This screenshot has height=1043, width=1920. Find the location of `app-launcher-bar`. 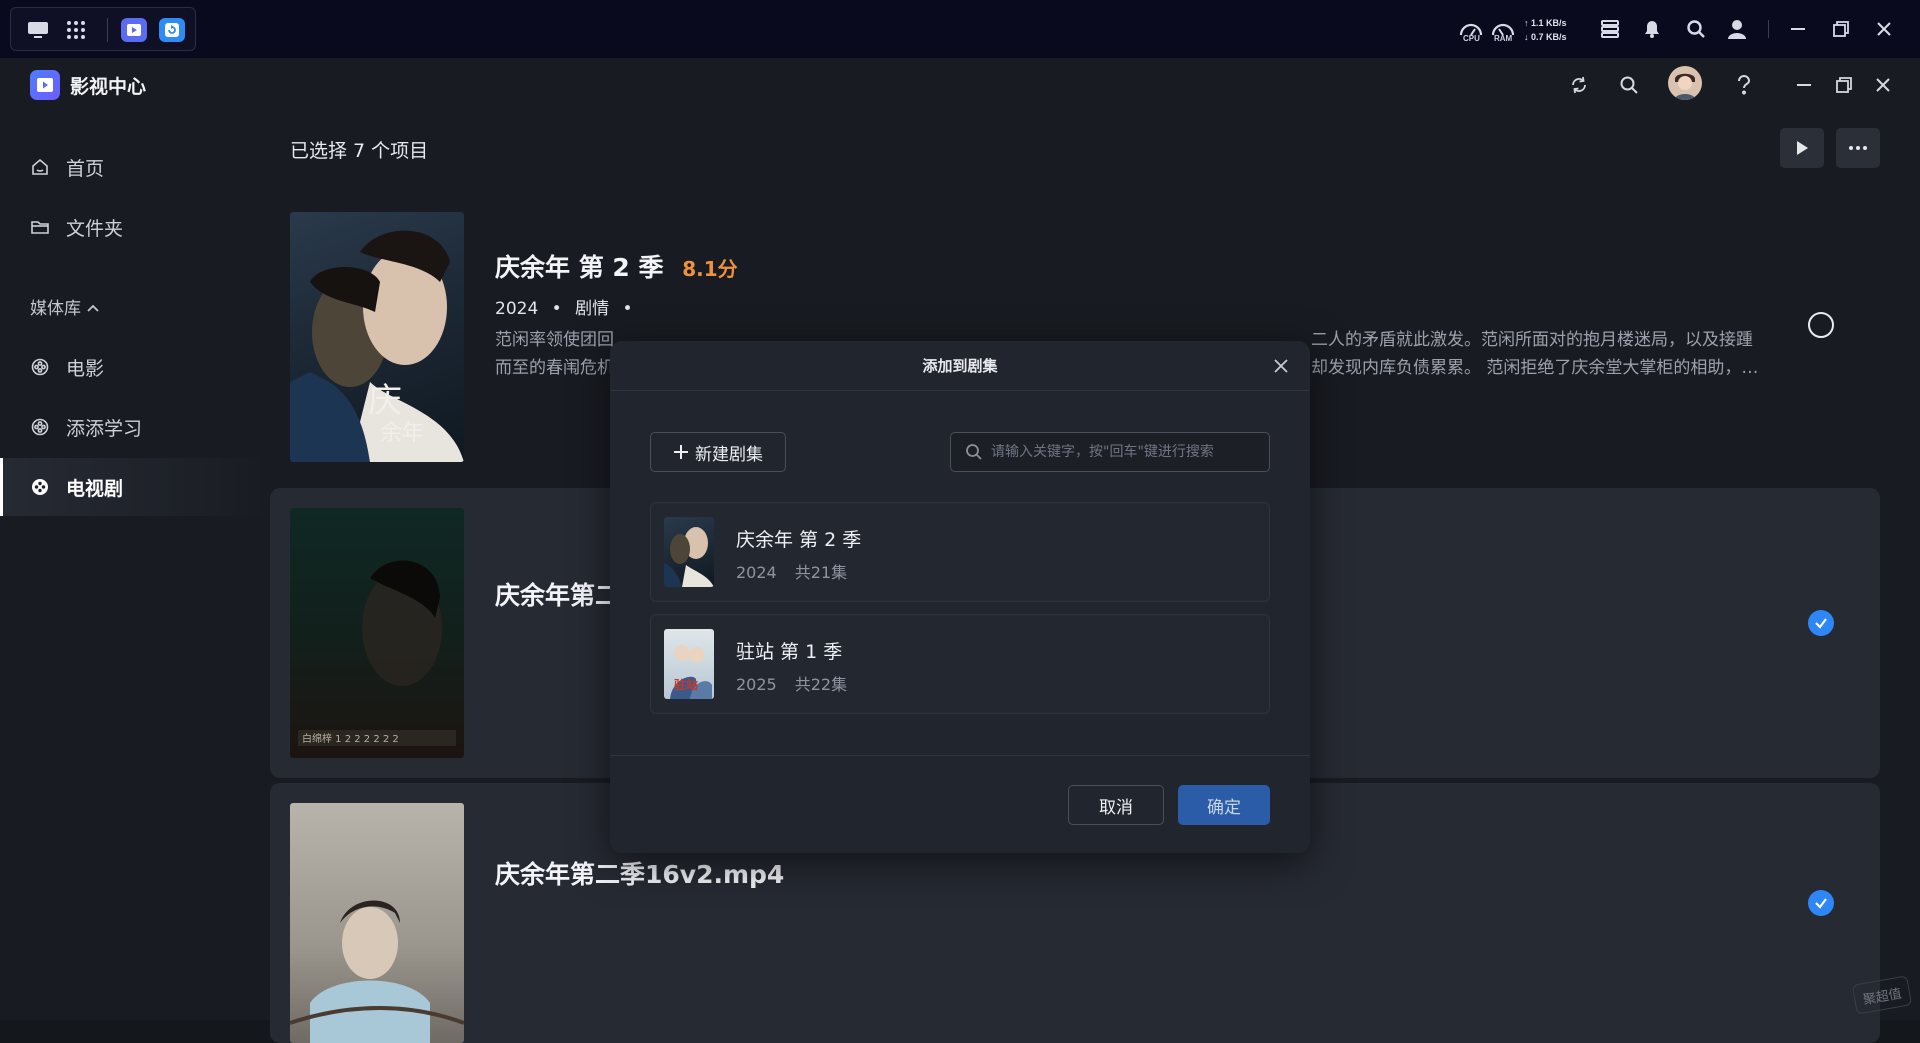

app-launcher-bar is located at coordinates (103, 29).